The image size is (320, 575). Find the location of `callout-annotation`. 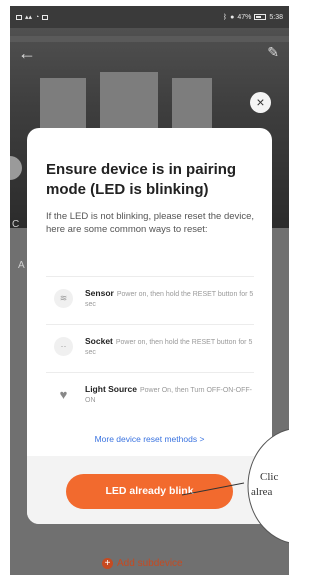

callout-annotation is located at coordinates (235, 486).